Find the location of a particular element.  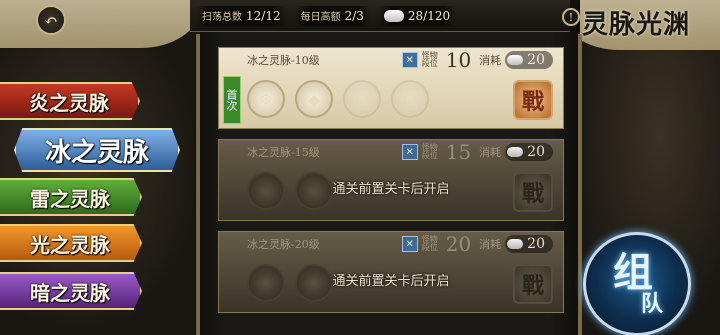

ice-crystal-icon: ❄ is located at coordinates (266, 99).